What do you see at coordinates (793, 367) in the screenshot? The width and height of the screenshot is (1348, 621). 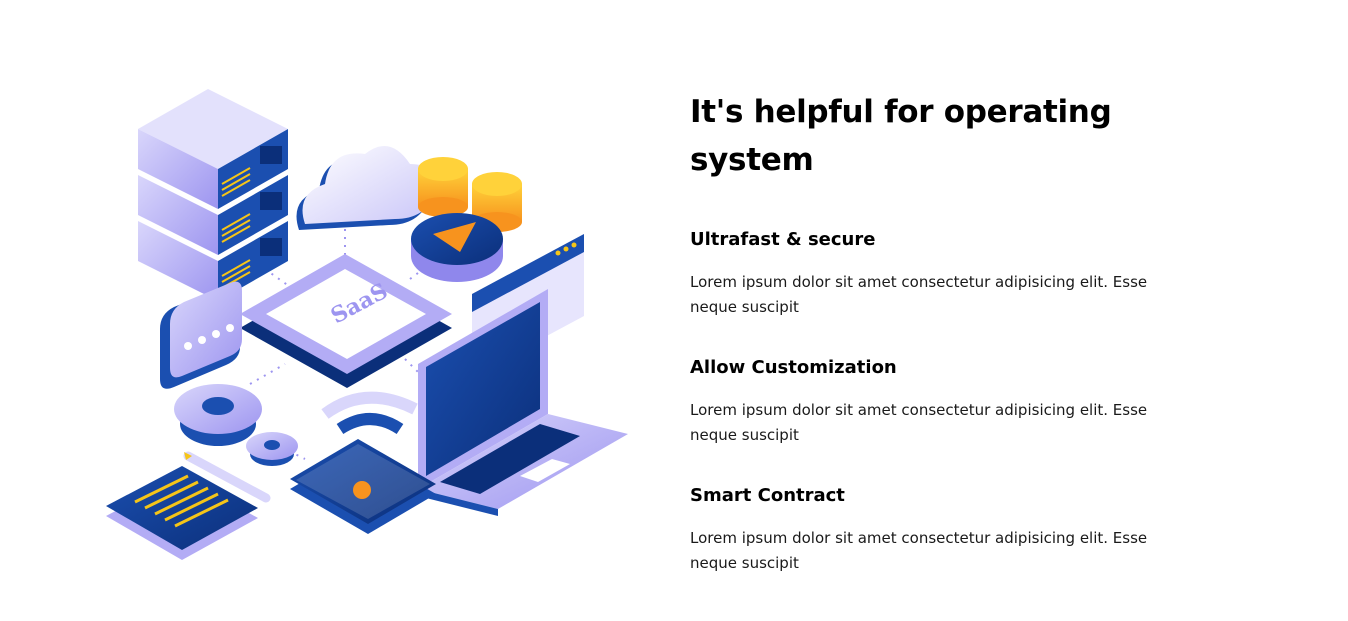 I see `feature-title: Allow Customization` at bounding box center [793, 367].